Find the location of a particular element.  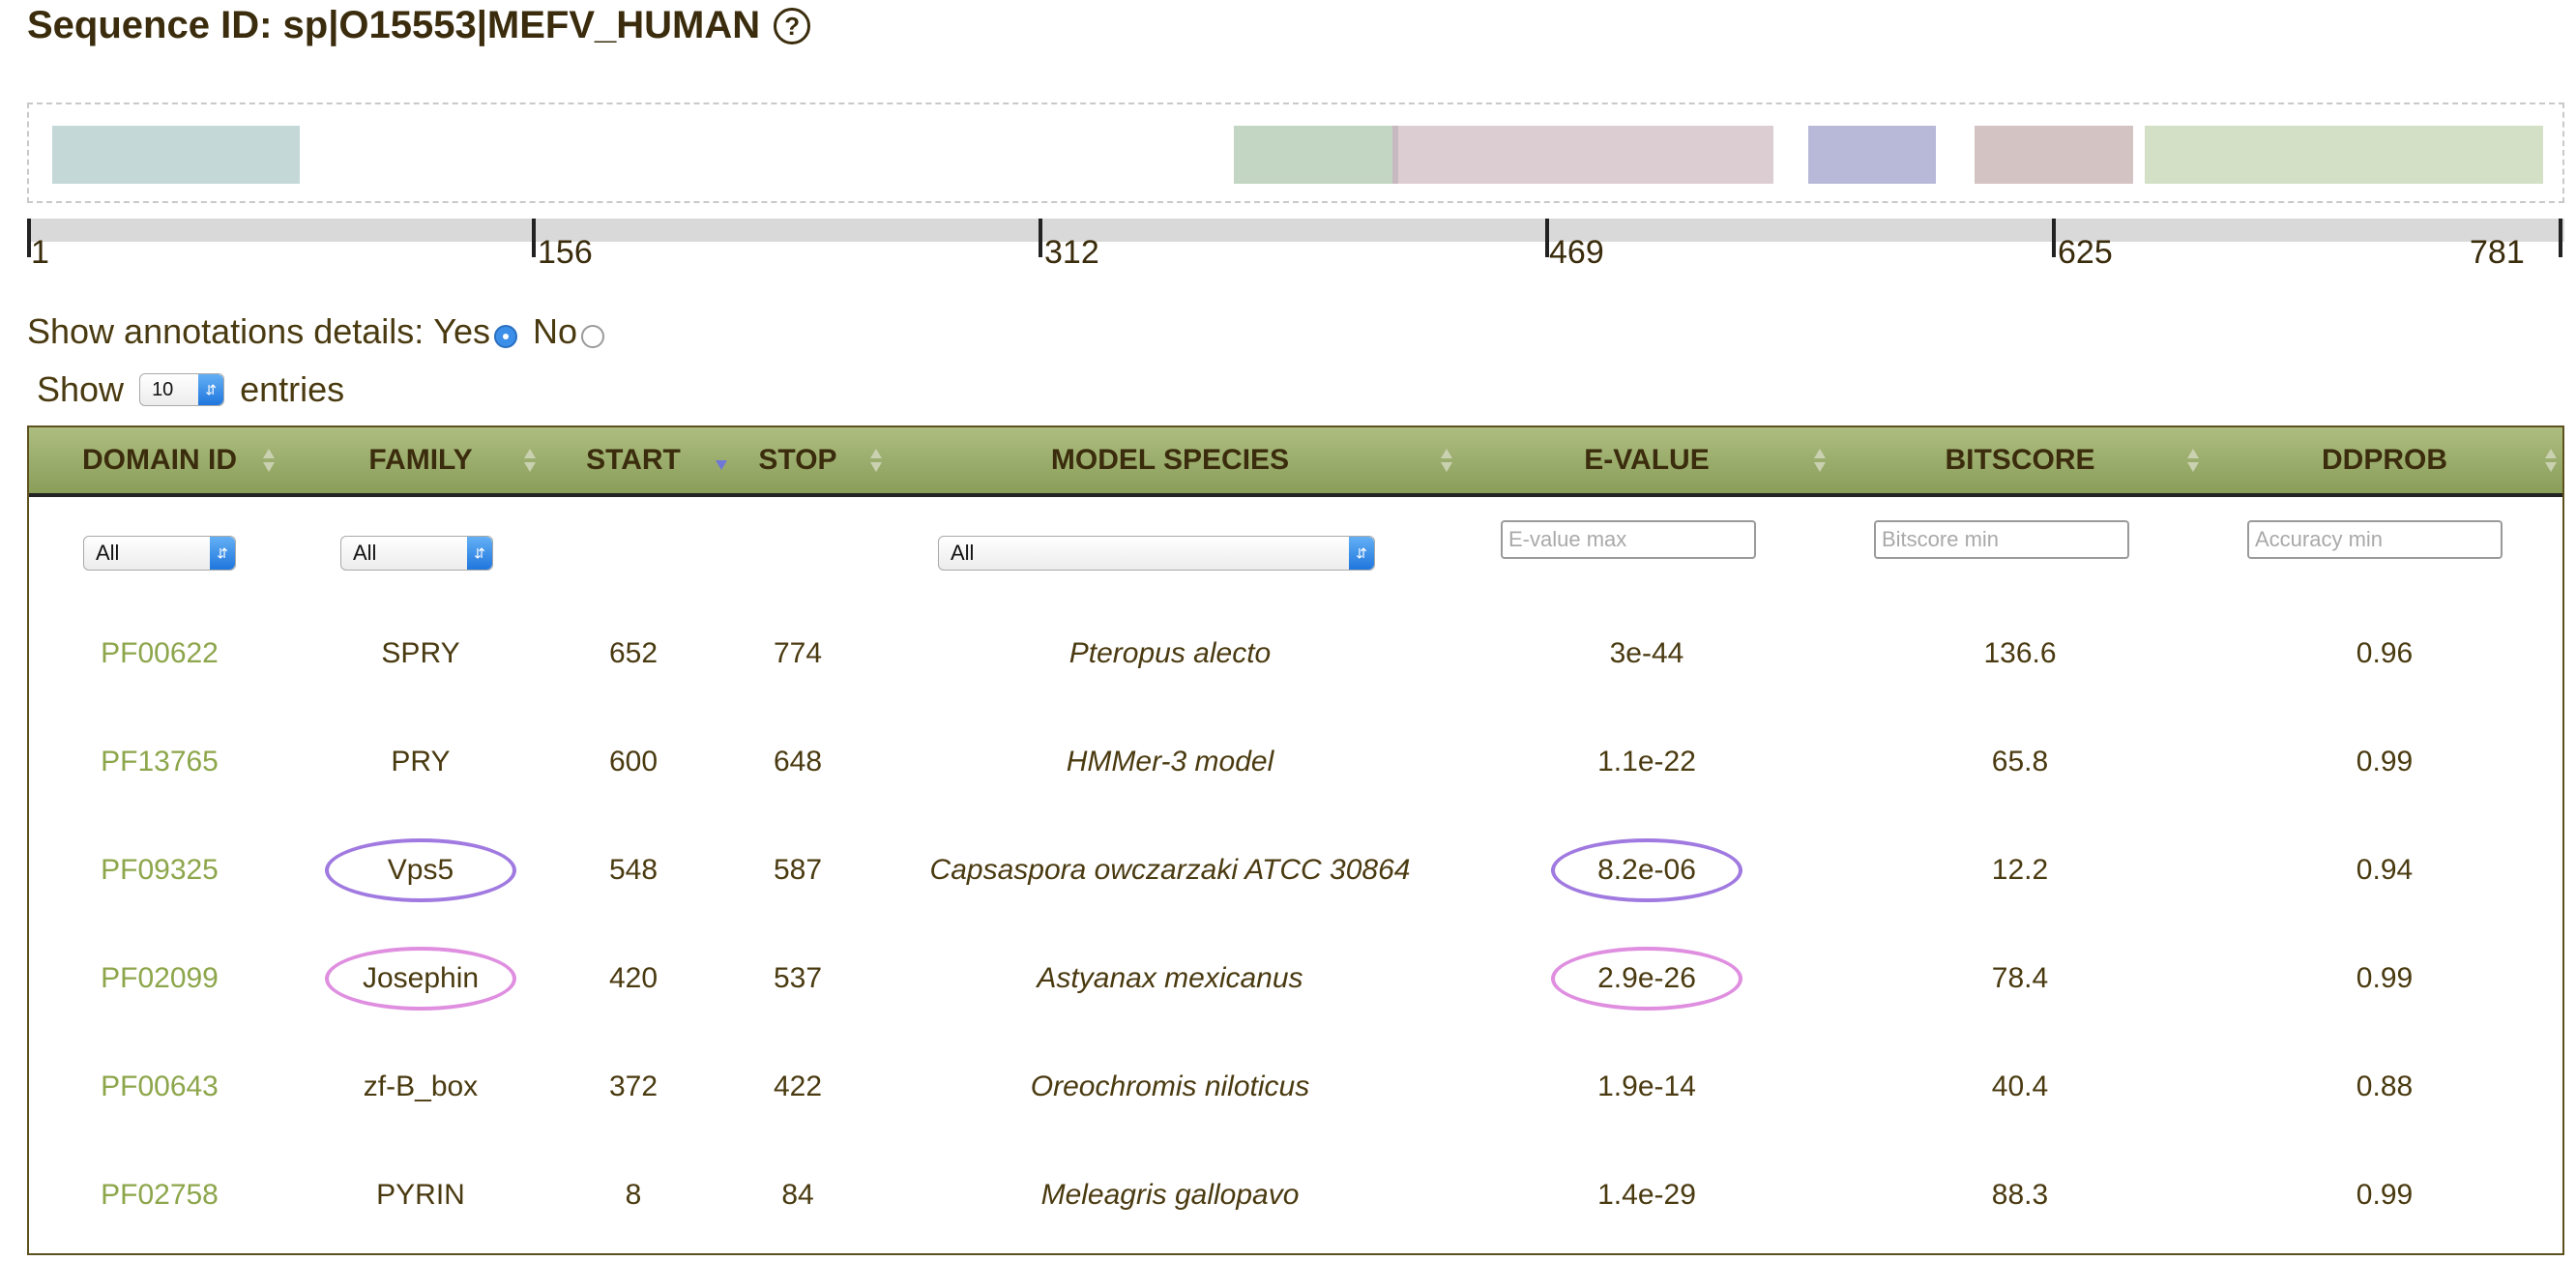

domain-block-pry is located at coordinates (2054, 155).